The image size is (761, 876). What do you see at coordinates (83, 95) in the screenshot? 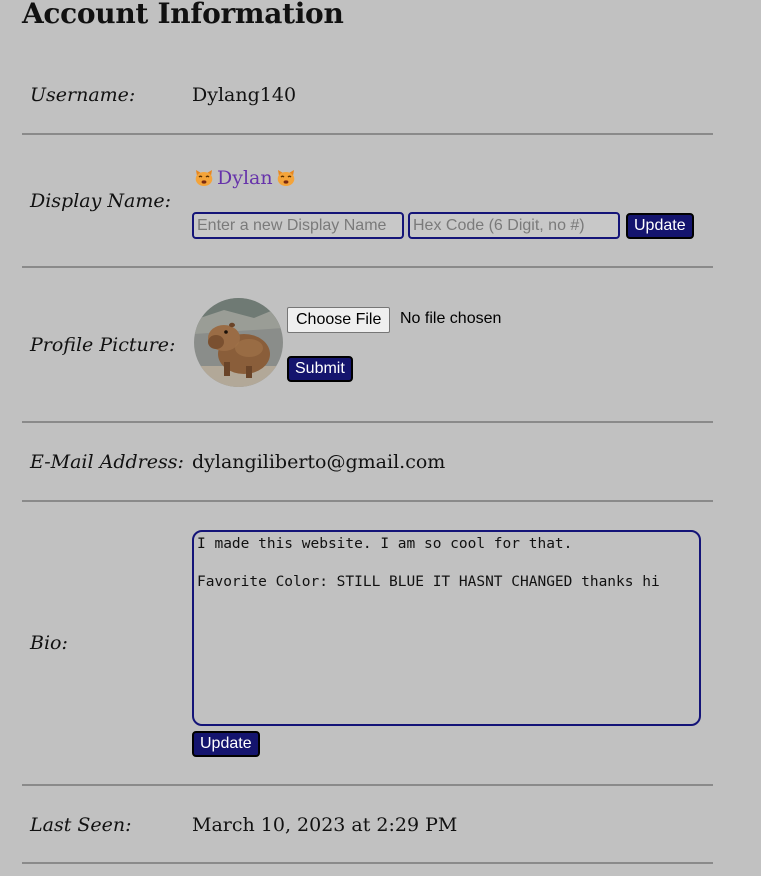
I see `username-label: Username:` at bounding box center [83, 95].